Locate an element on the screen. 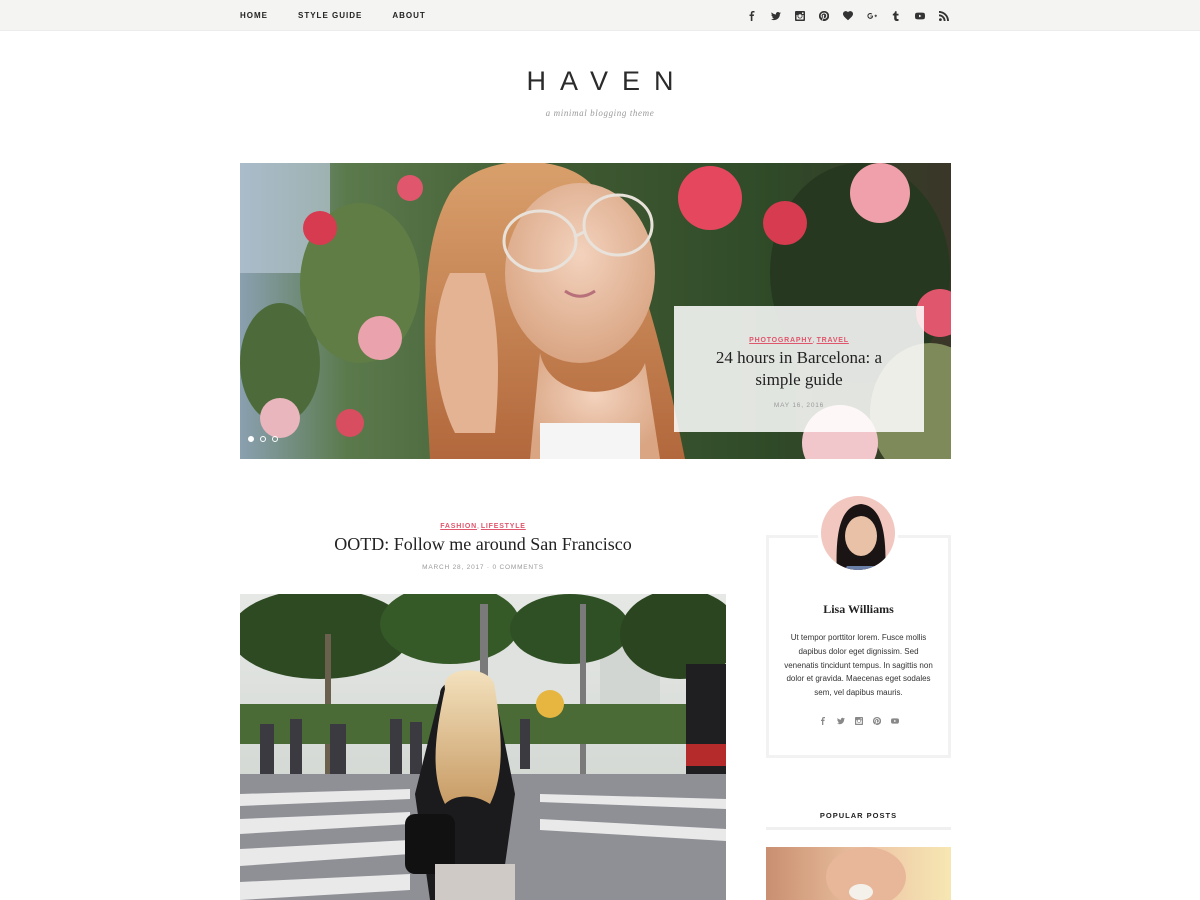 The width and height of the screenshot is (1200, 900). post-categories: FASHION, LIFESTYLE is located at coordinates (483, 526).